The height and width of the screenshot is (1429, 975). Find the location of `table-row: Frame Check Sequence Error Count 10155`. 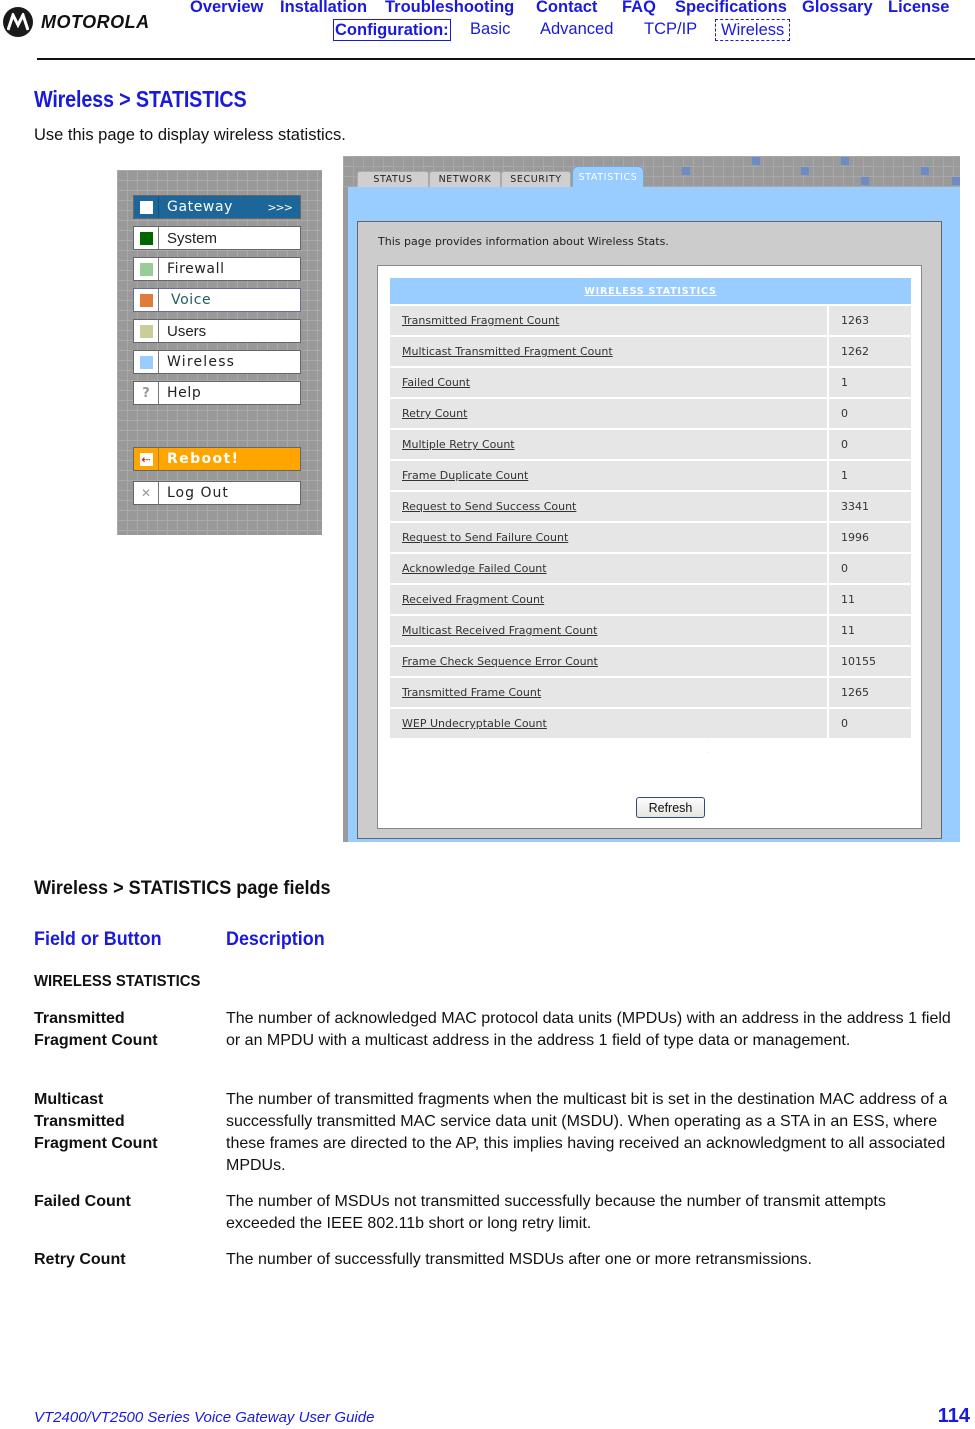

table-row: Frame Check Sequence Error Count 10155 is located at coordinates (650, 660).